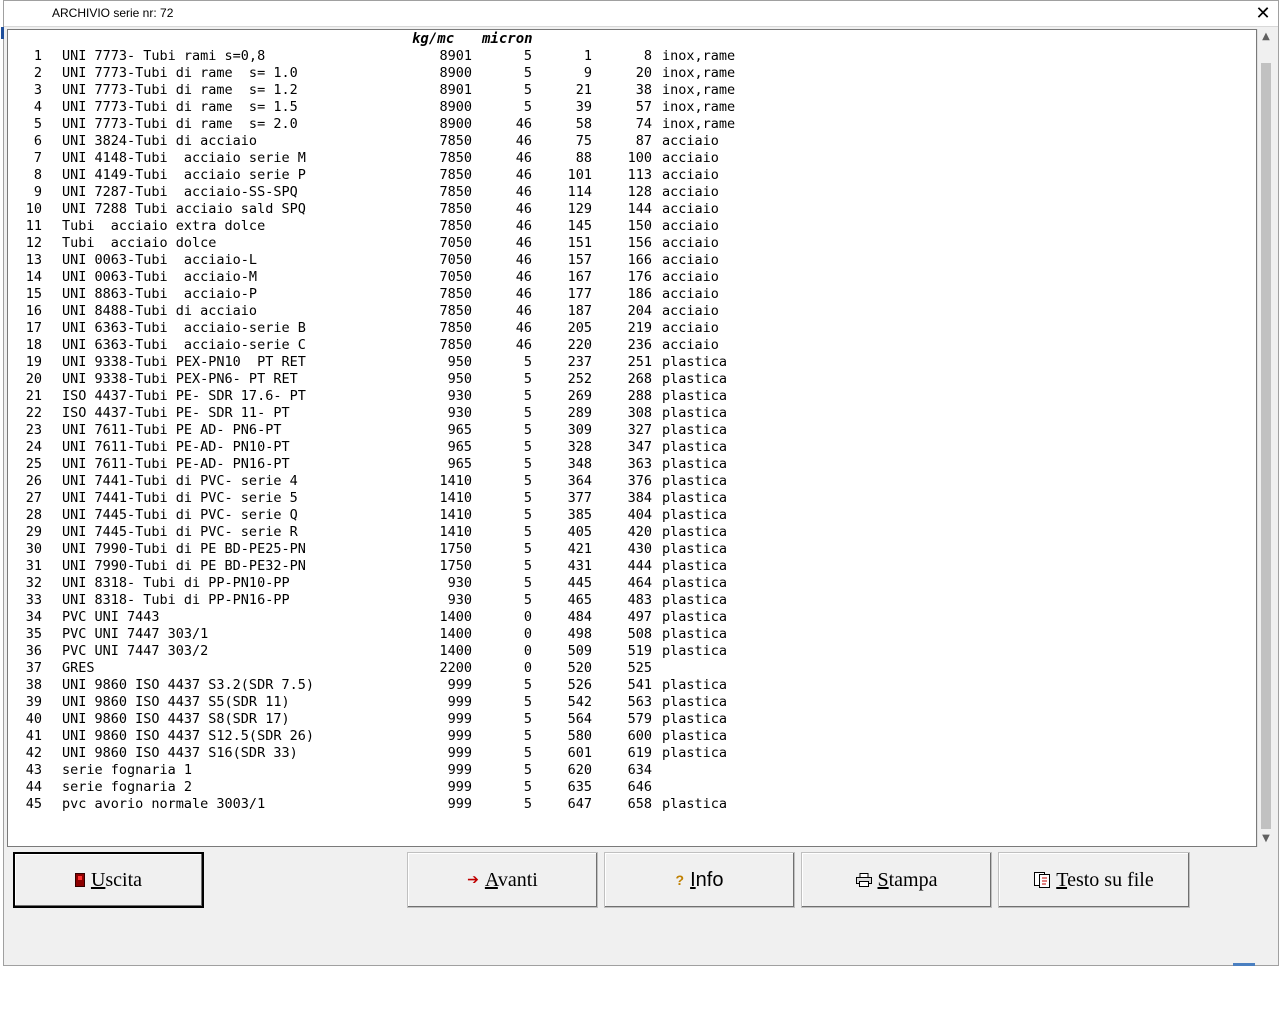 This screenshot has width=1280, height=1024. I want to click on row-density: 930, so click(459, 413).